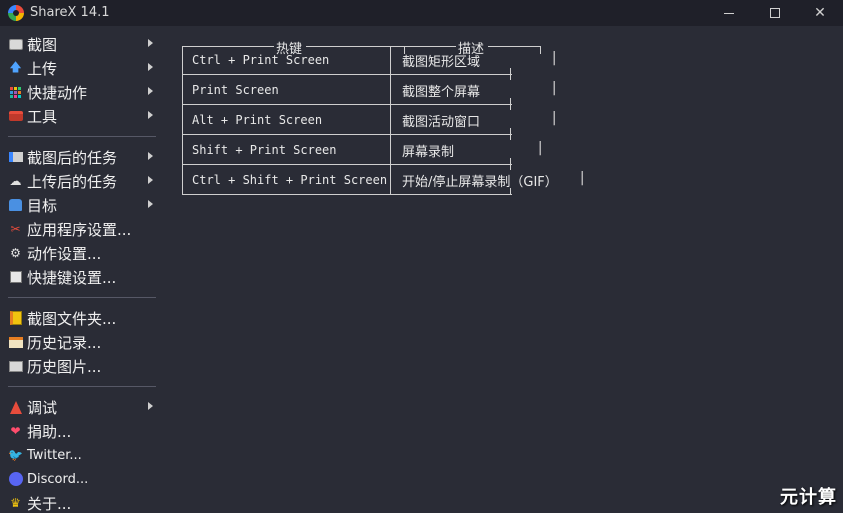  I want to click on table-bottom-border, so click(347, 194).